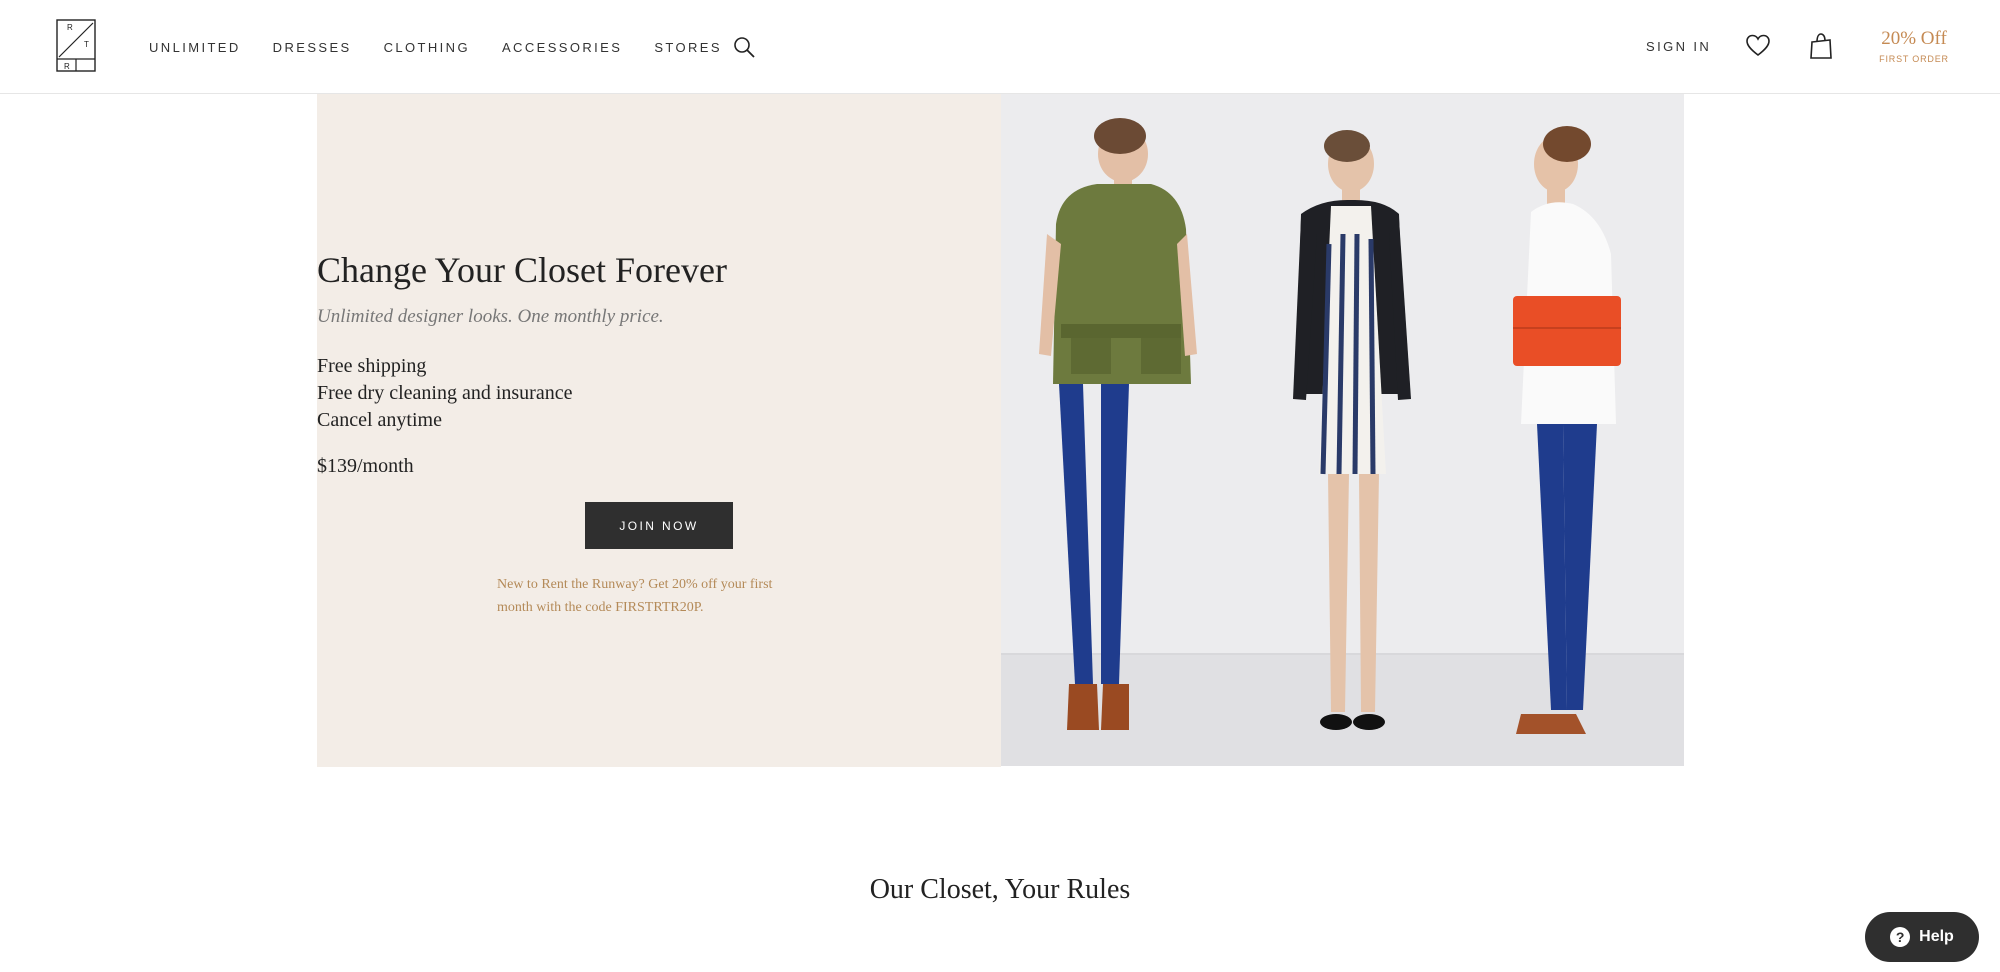  What do you see at coordinates (1758, 46) in the screenshot?
I see `heart-icon` at bounding box center [1758, 46].